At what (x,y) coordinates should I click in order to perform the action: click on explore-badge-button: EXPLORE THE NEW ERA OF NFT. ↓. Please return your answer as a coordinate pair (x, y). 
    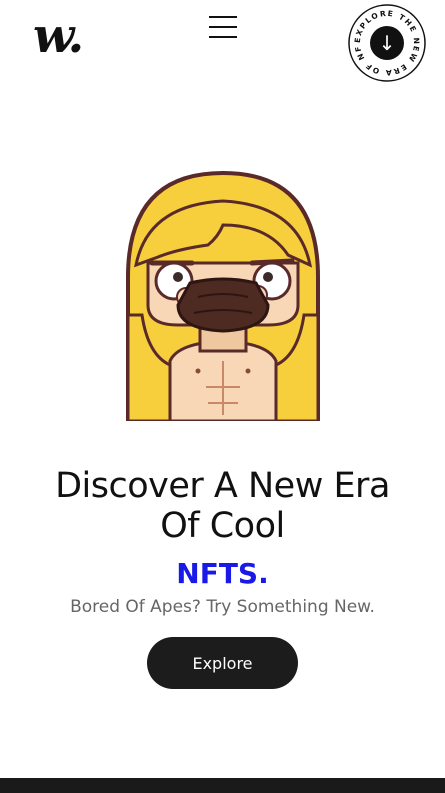
    Looking at the image, I should click on (387, 43).